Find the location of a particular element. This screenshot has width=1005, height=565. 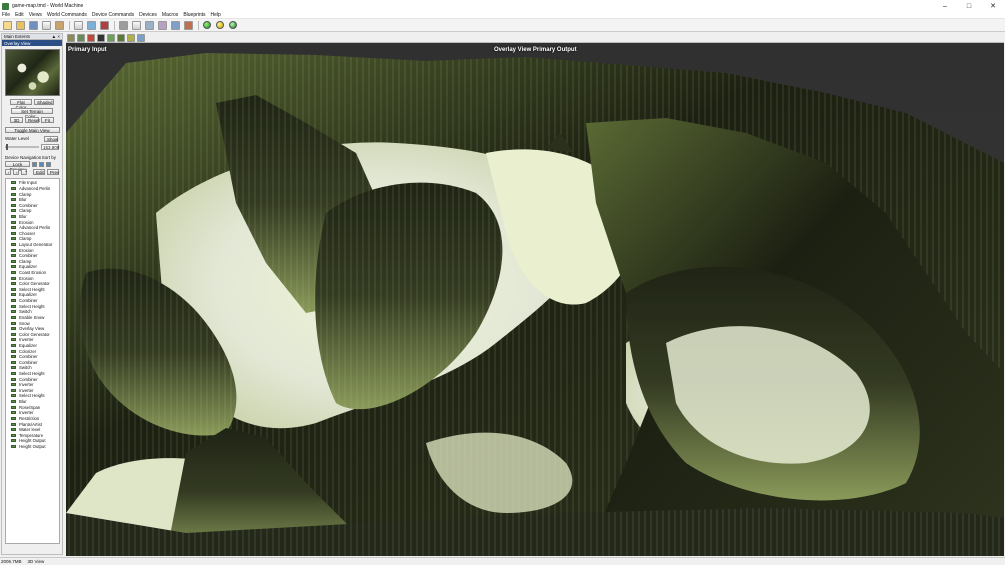

device-tree-label: Height Output is located at coordinates (32, 446).